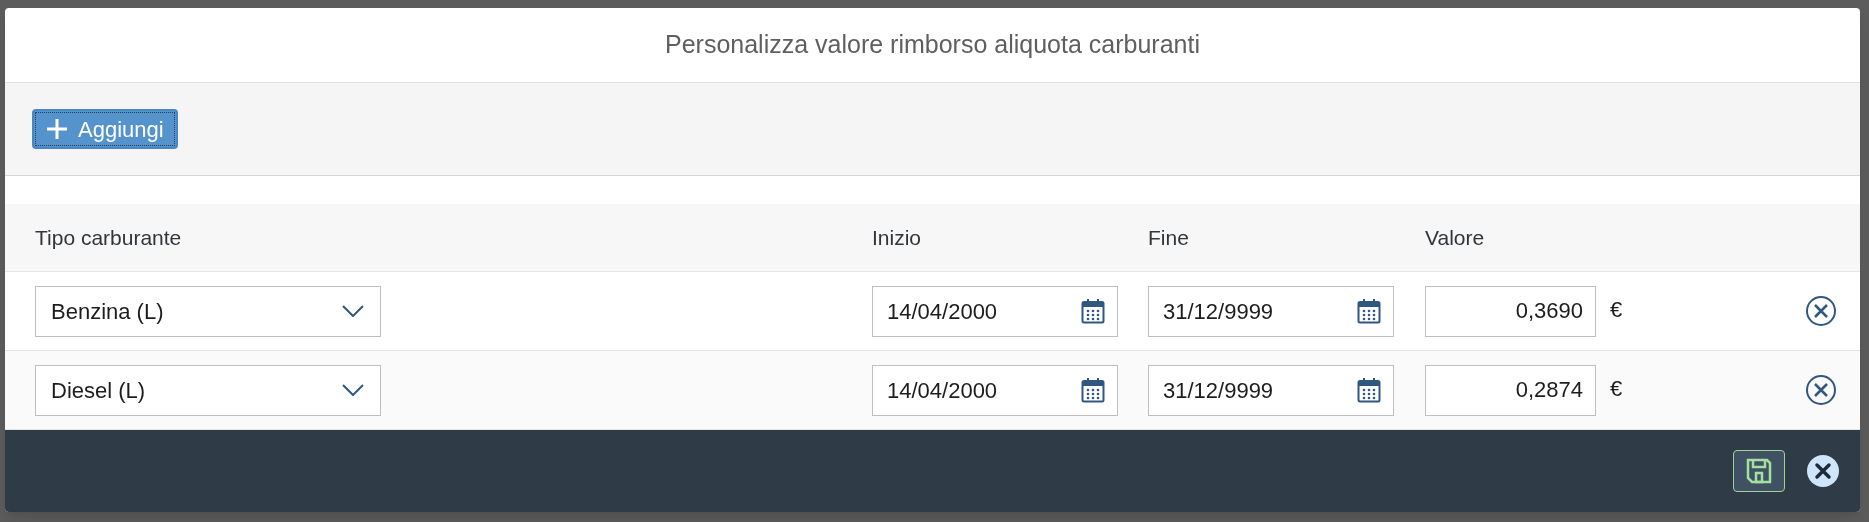  I want to click on fuel-type-select: Benzina (L), so click(208, 311).